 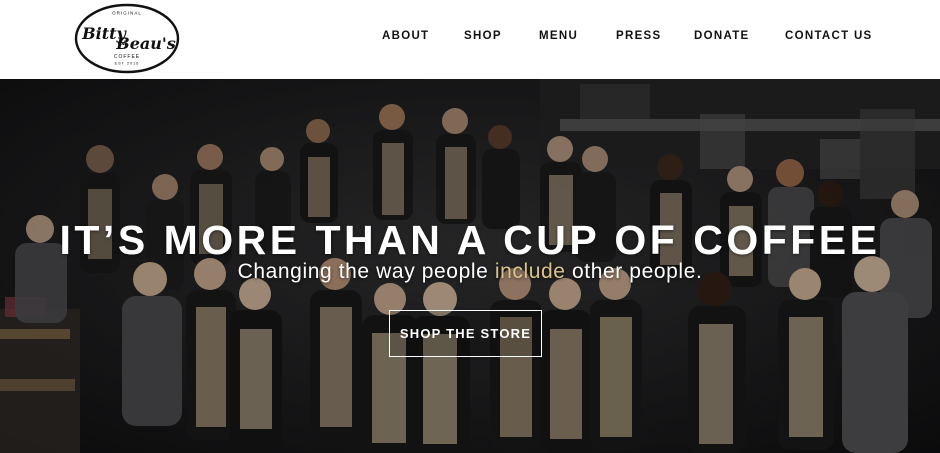 What do you see at coordinates (634, 271) in the screenshot?
I see `hero-sub-after: other people.` at bounding box center [634, 271].